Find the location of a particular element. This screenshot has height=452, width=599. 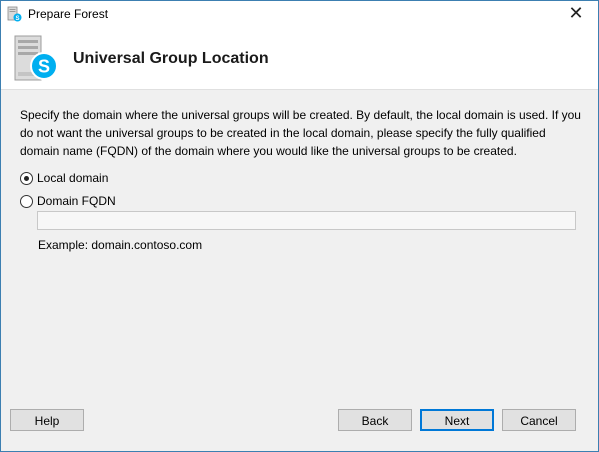

window-title: Prepare Forest is located at coordinates (68, 14).